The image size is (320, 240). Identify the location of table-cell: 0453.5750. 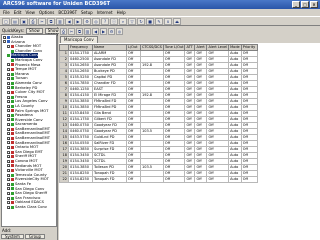
(80, 137).